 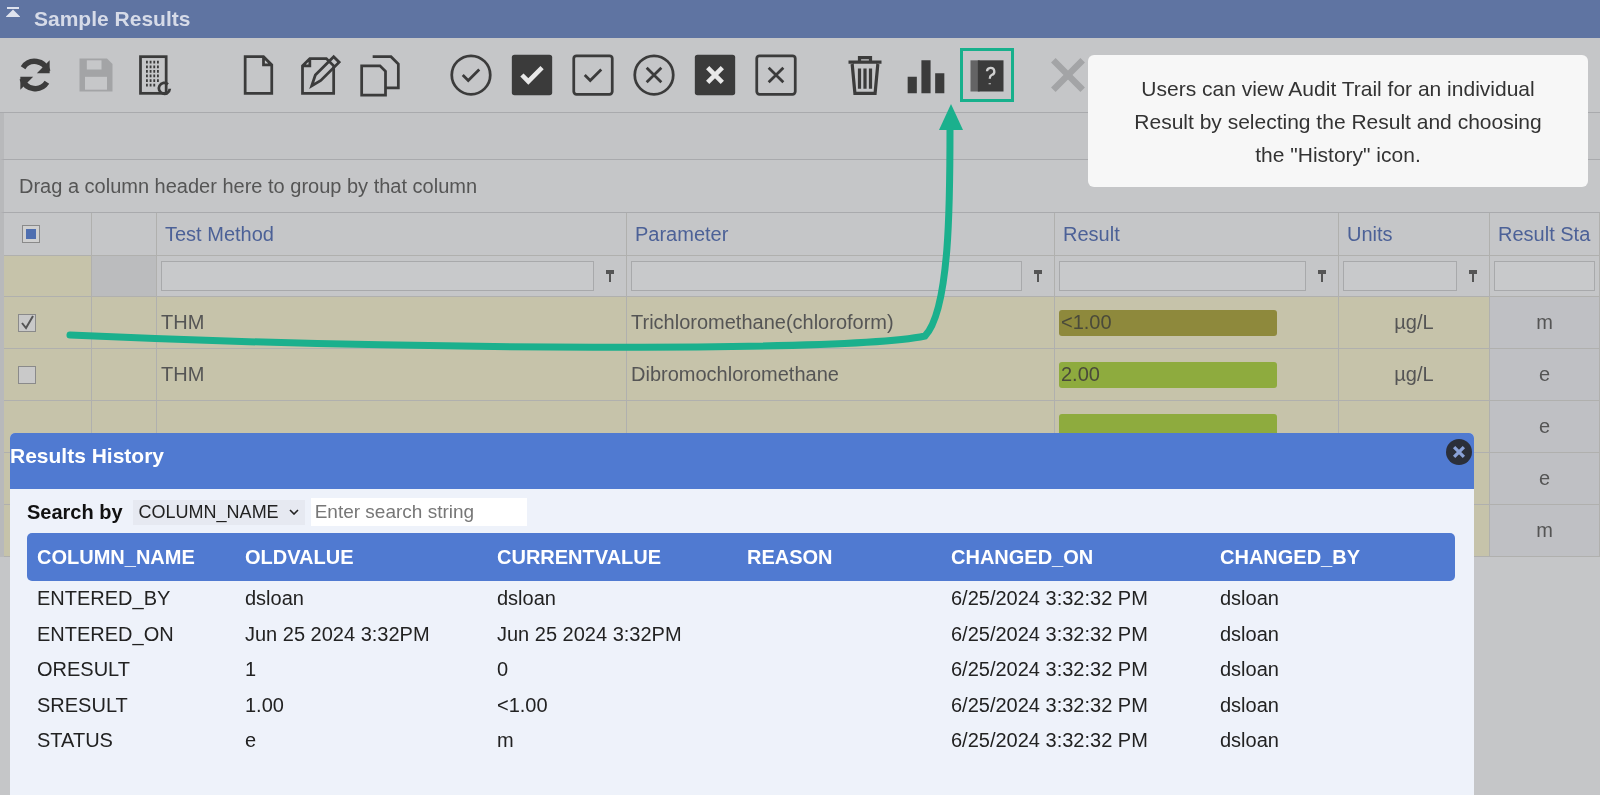 What do you see at coordinates (612, 557) in the screenshot?
I see `column-header: CURRENTVALUE` at bounding box center [612, 557].